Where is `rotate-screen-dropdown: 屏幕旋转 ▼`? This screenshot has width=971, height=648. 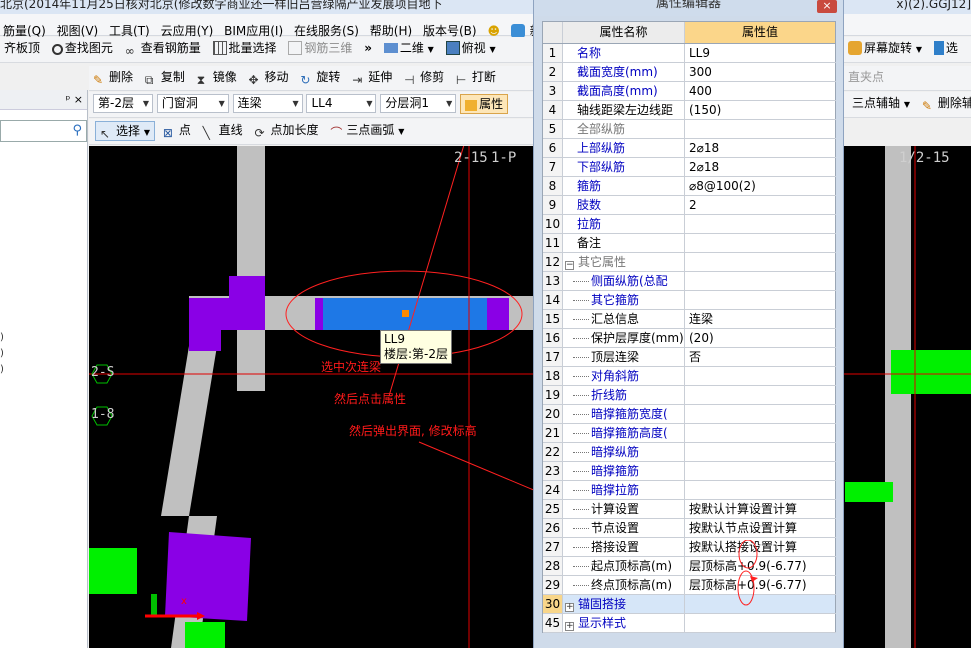 rotate-screen-dropdown: 屏幕旋转 ▼ is located at coordinates (885, 48).